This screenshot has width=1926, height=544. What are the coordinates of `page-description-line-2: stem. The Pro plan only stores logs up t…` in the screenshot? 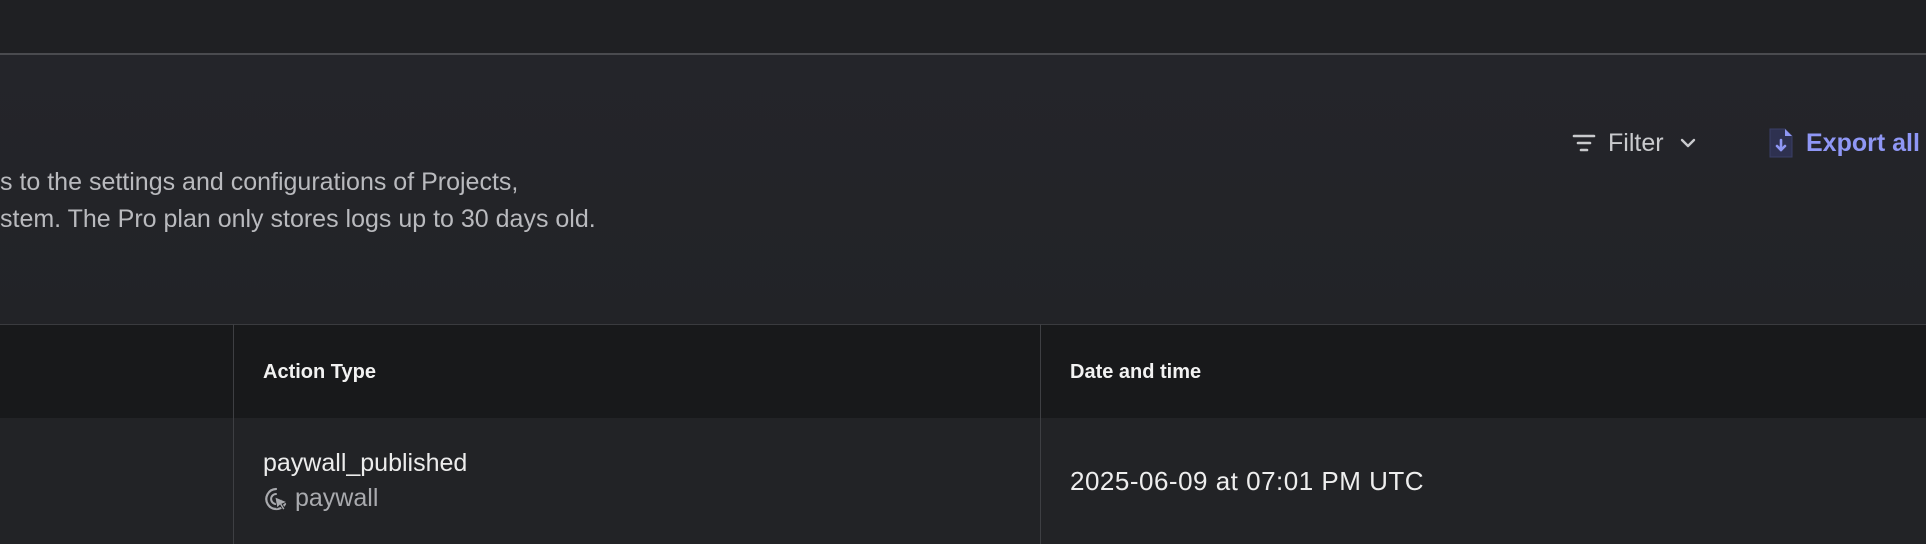 It's located at (298, 219).